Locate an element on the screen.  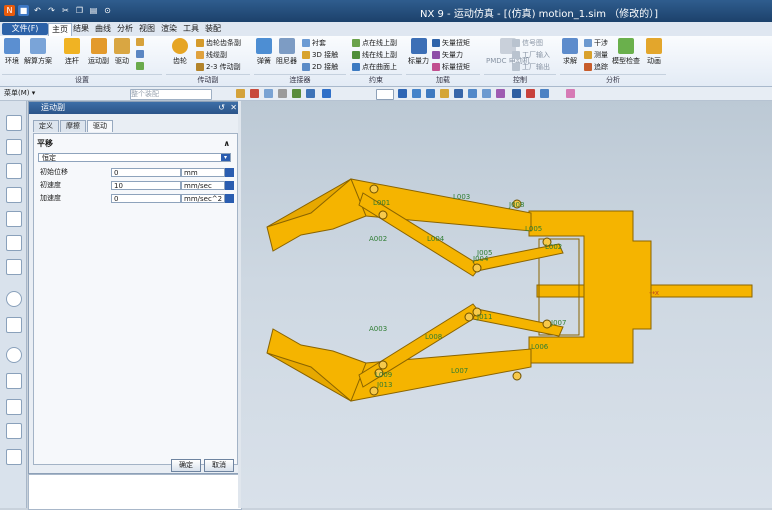
gear-button: 齿轮 is located at coordinates (180, 52).